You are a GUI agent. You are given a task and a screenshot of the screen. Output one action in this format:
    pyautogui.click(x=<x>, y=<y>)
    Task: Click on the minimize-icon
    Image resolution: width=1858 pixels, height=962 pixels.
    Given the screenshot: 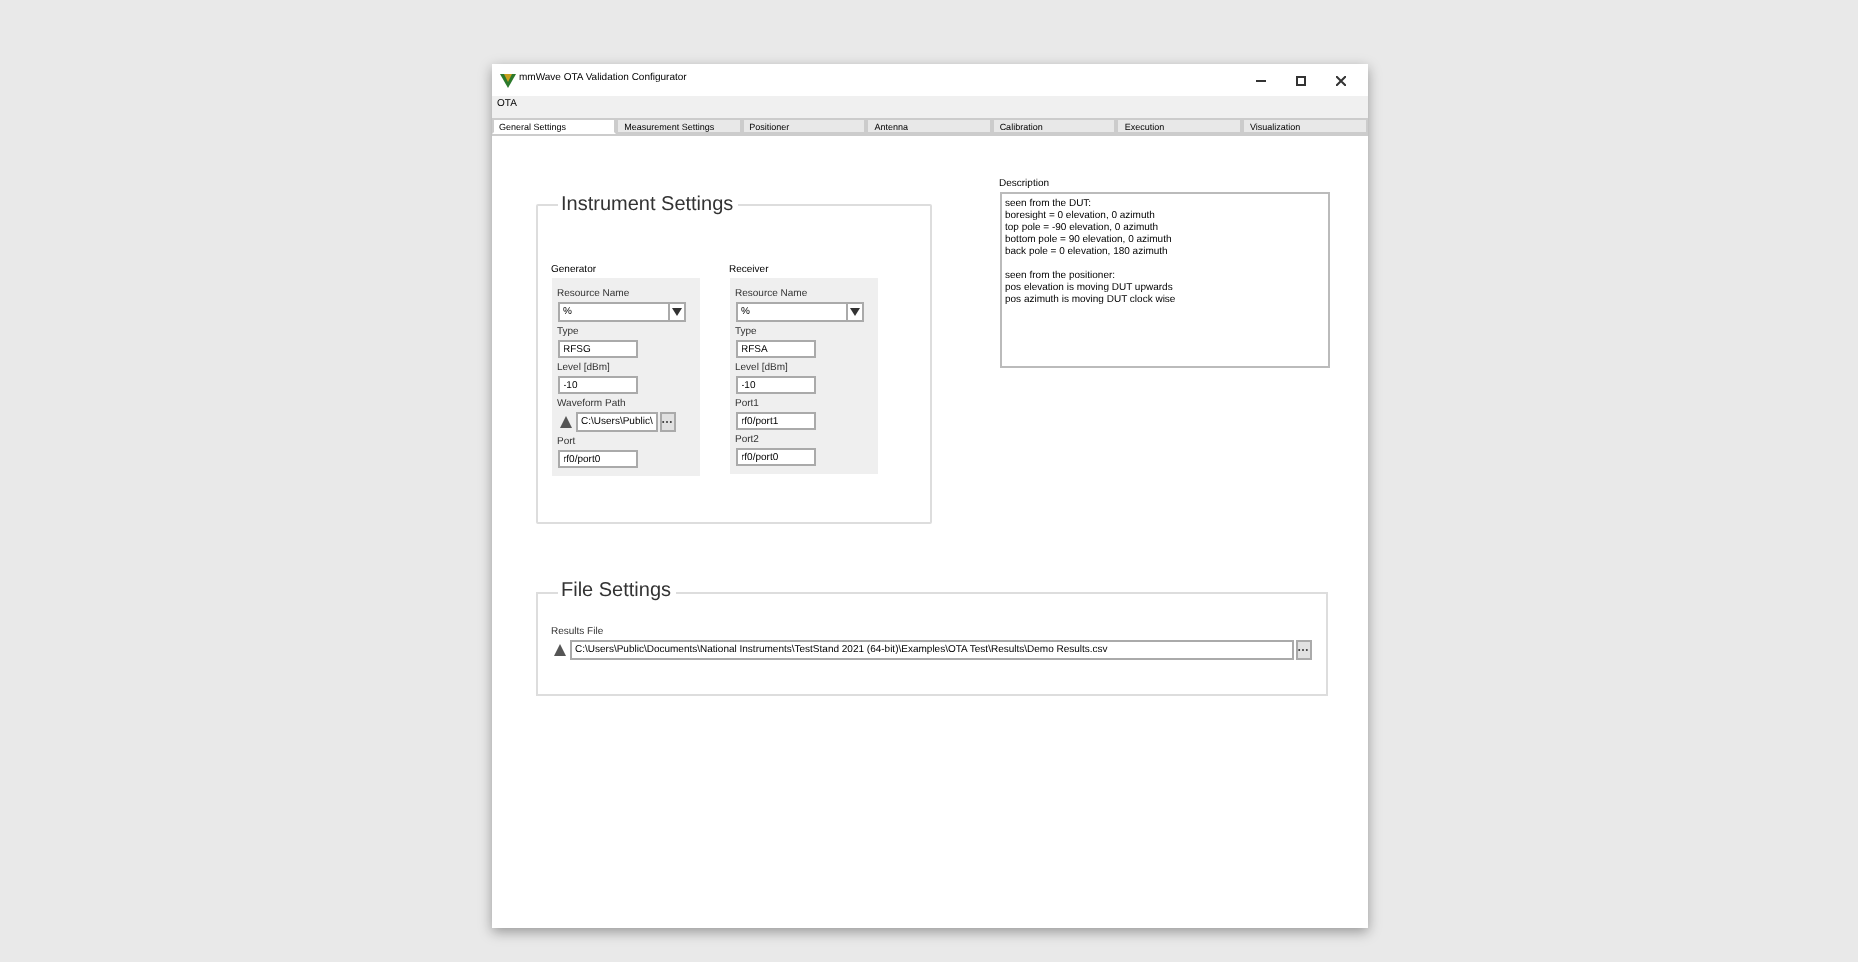 What is the action you would take?
    pyautogui.click(x=1261, y=80)
    